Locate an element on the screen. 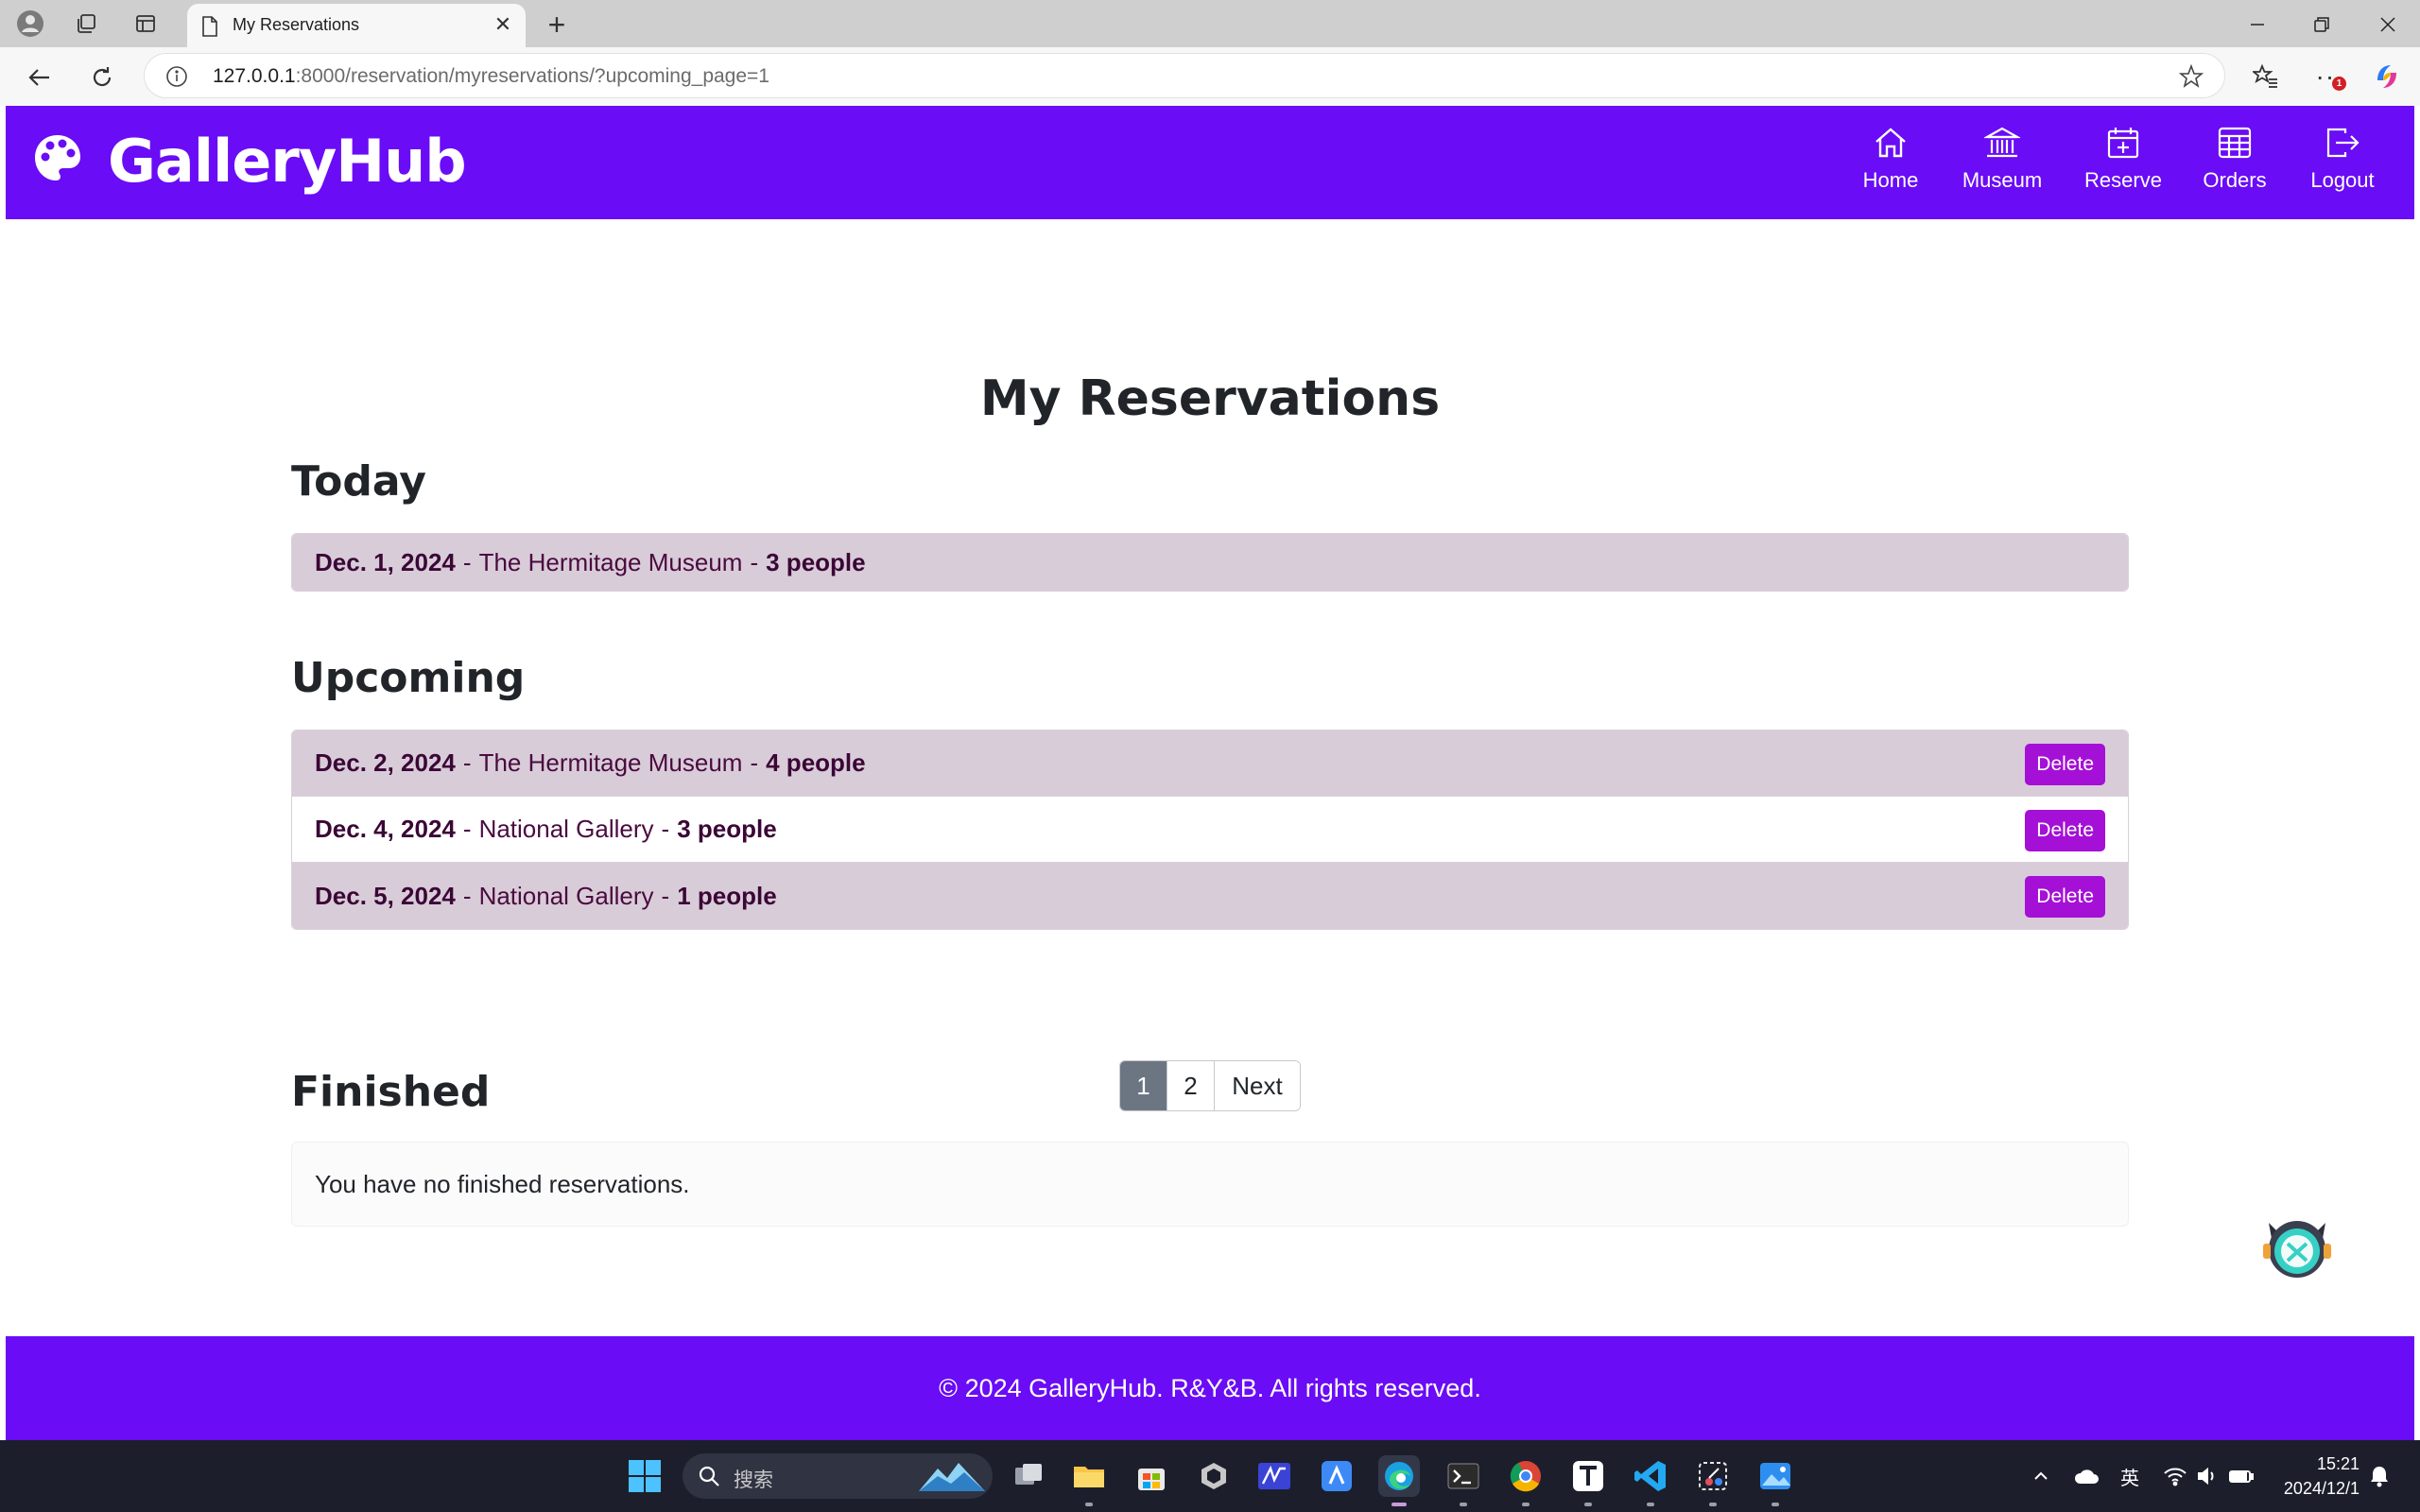 The image size is (2420, 1512). pagination: 1 2 Next is located at coordinates (1210, 1085).